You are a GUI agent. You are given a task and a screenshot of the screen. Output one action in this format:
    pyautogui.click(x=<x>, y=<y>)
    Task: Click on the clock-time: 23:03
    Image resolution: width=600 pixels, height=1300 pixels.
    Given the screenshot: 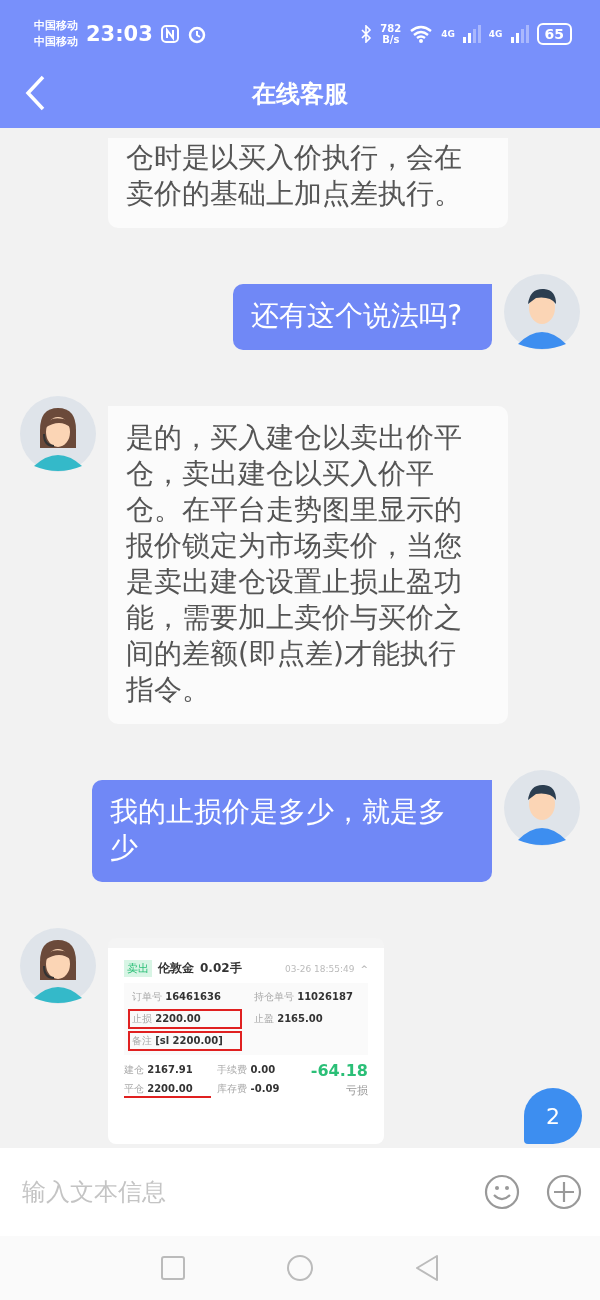 What is the action you would take?
    pyautogui.click(x=119, y=34)
    